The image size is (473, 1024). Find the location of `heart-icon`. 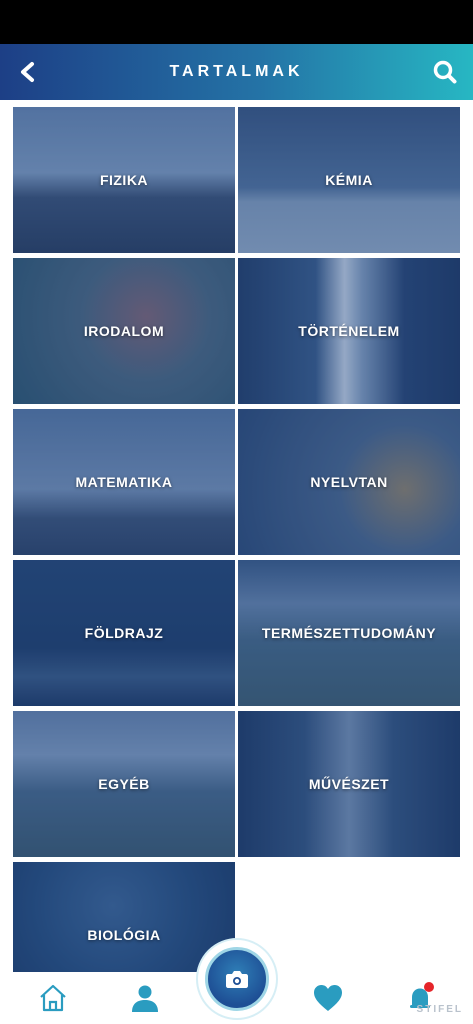

heart-icon is located at coordinates (328, 998).